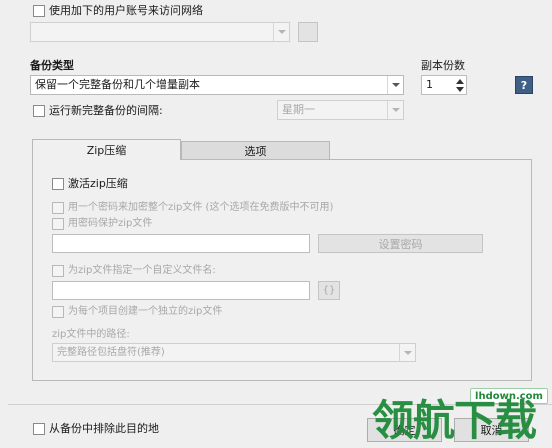  I want to click on copies-stepper: 1, so click(444, 85).